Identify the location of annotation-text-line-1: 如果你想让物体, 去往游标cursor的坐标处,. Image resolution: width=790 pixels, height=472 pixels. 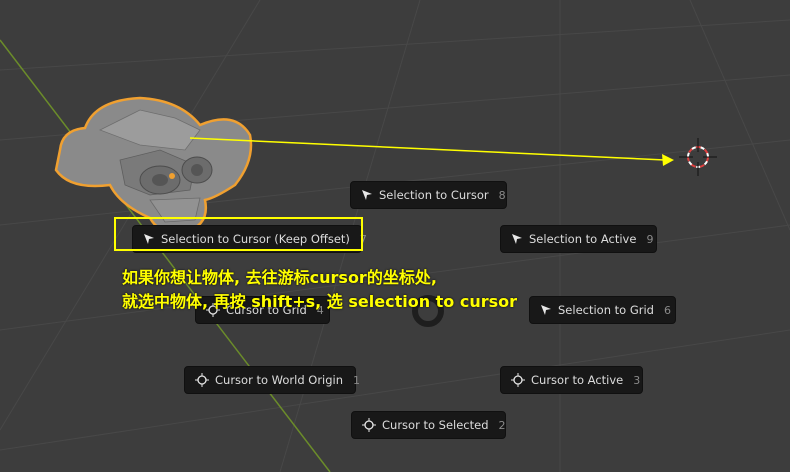
(279, 277).